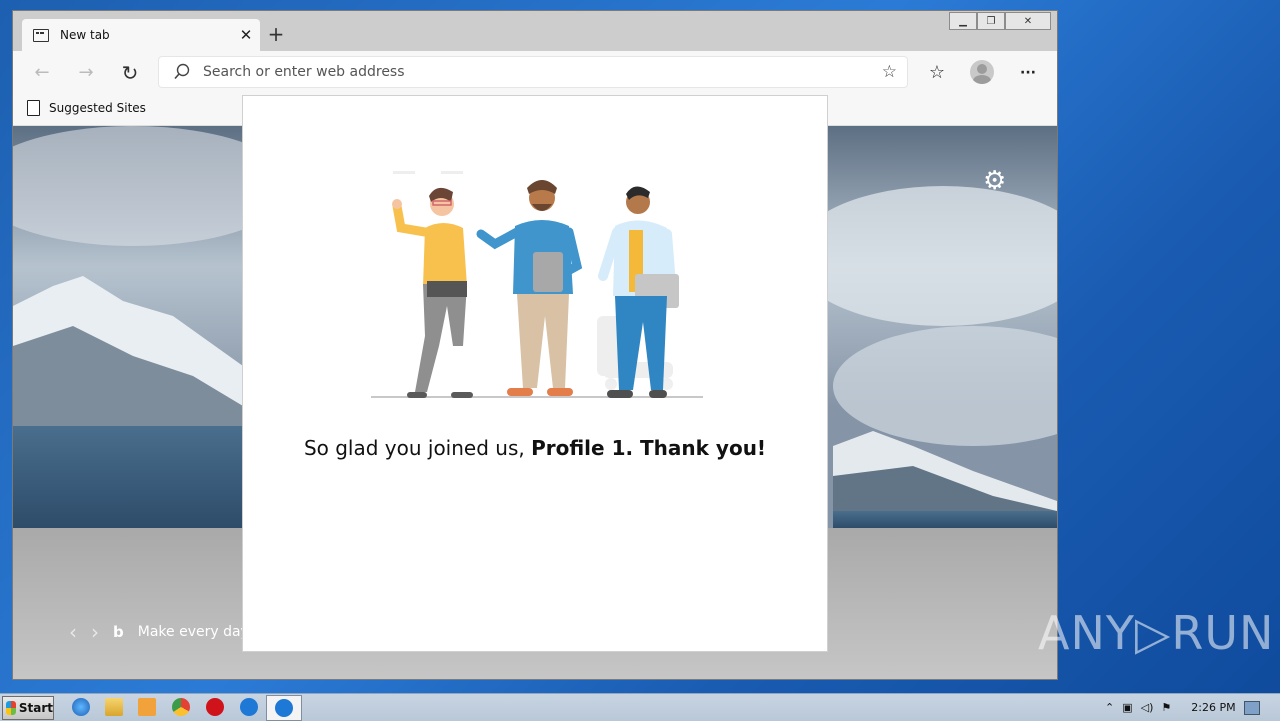 Image resolution: width=1280 pixels, height=721 pixels. Describe the element at coordinates (33, 108) in the screenshot. I see `document-icon` at that location.